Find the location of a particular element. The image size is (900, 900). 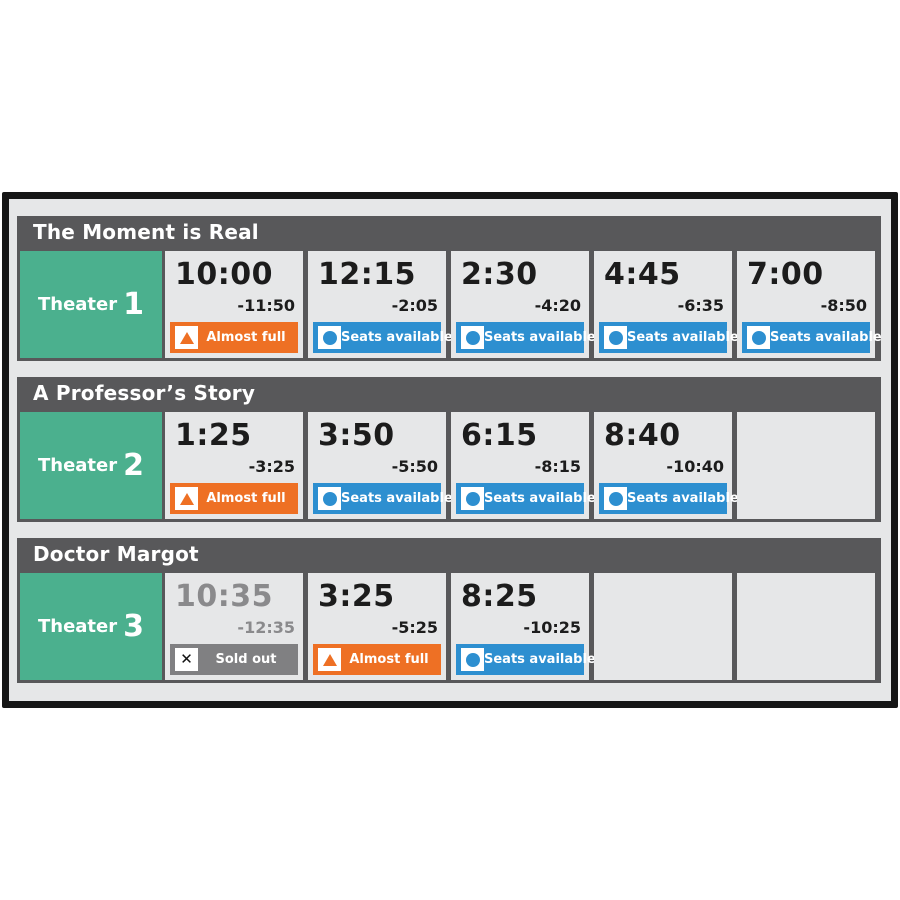

showtime-time: 8:25 is located at coordinates (499, 596).